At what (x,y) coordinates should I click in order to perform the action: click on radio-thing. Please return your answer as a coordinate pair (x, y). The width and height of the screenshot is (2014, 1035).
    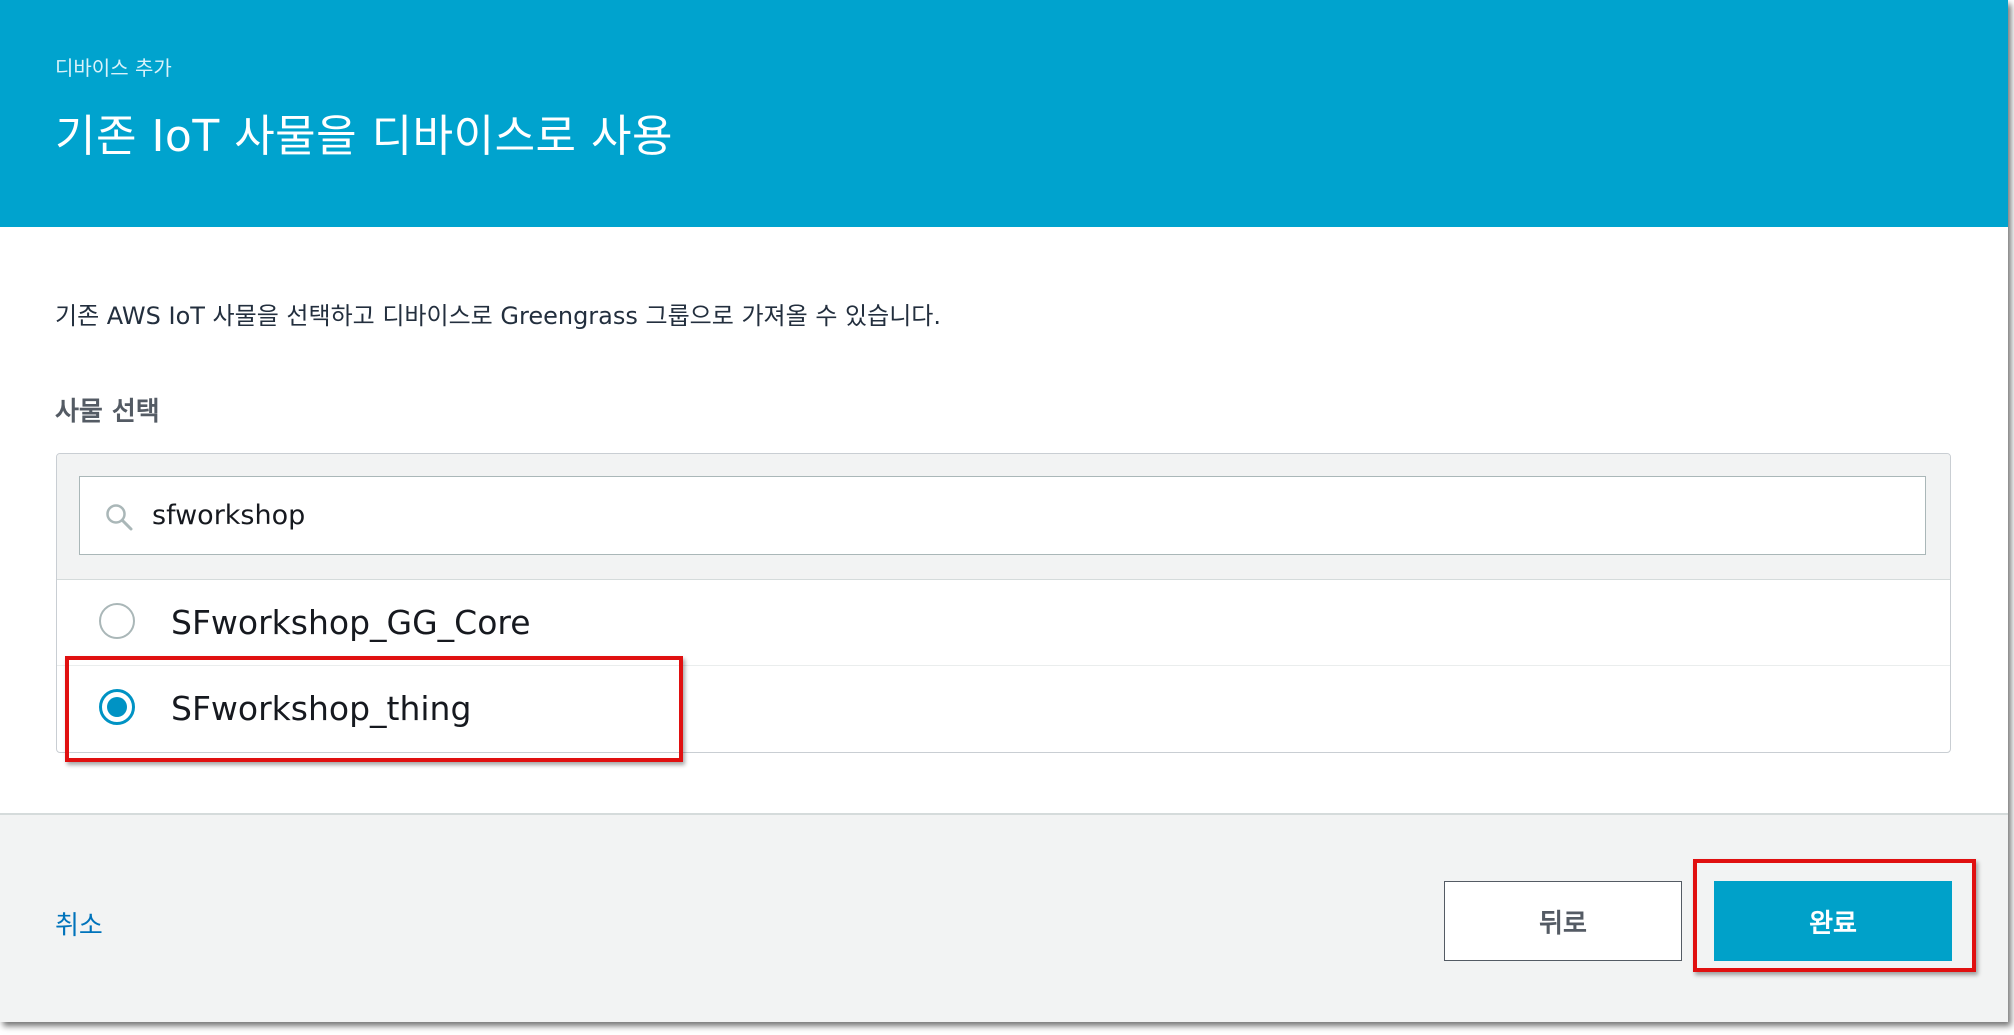
    Looking at the image, I should click on (117, 707).